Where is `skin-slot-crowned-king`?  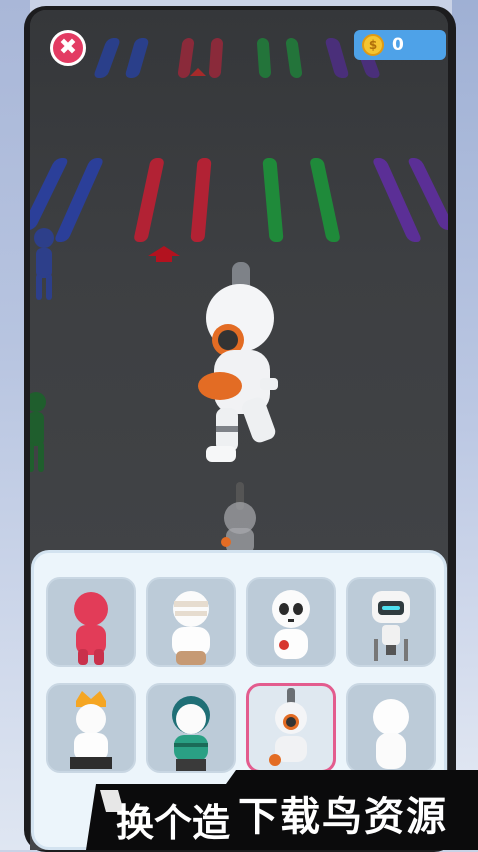
skin-slot-crowned-king is located at coordinates (91, 728).